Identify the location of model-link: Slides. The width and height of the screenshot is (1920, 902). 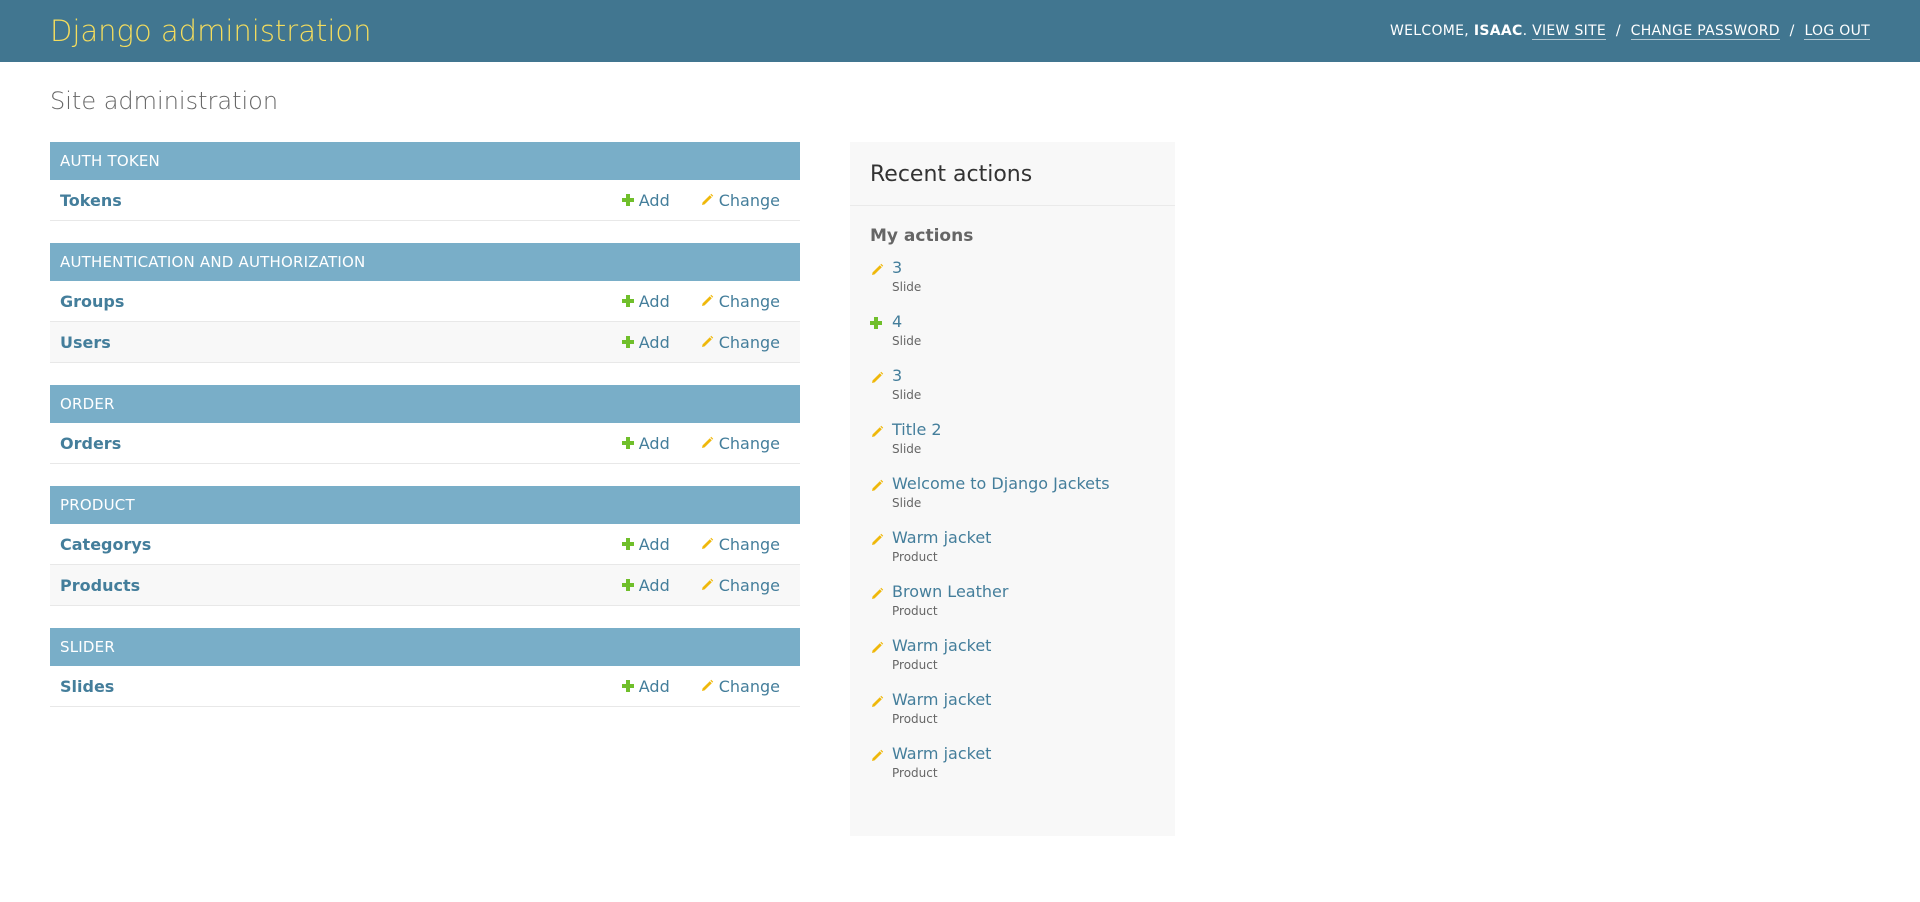
(87, 686).